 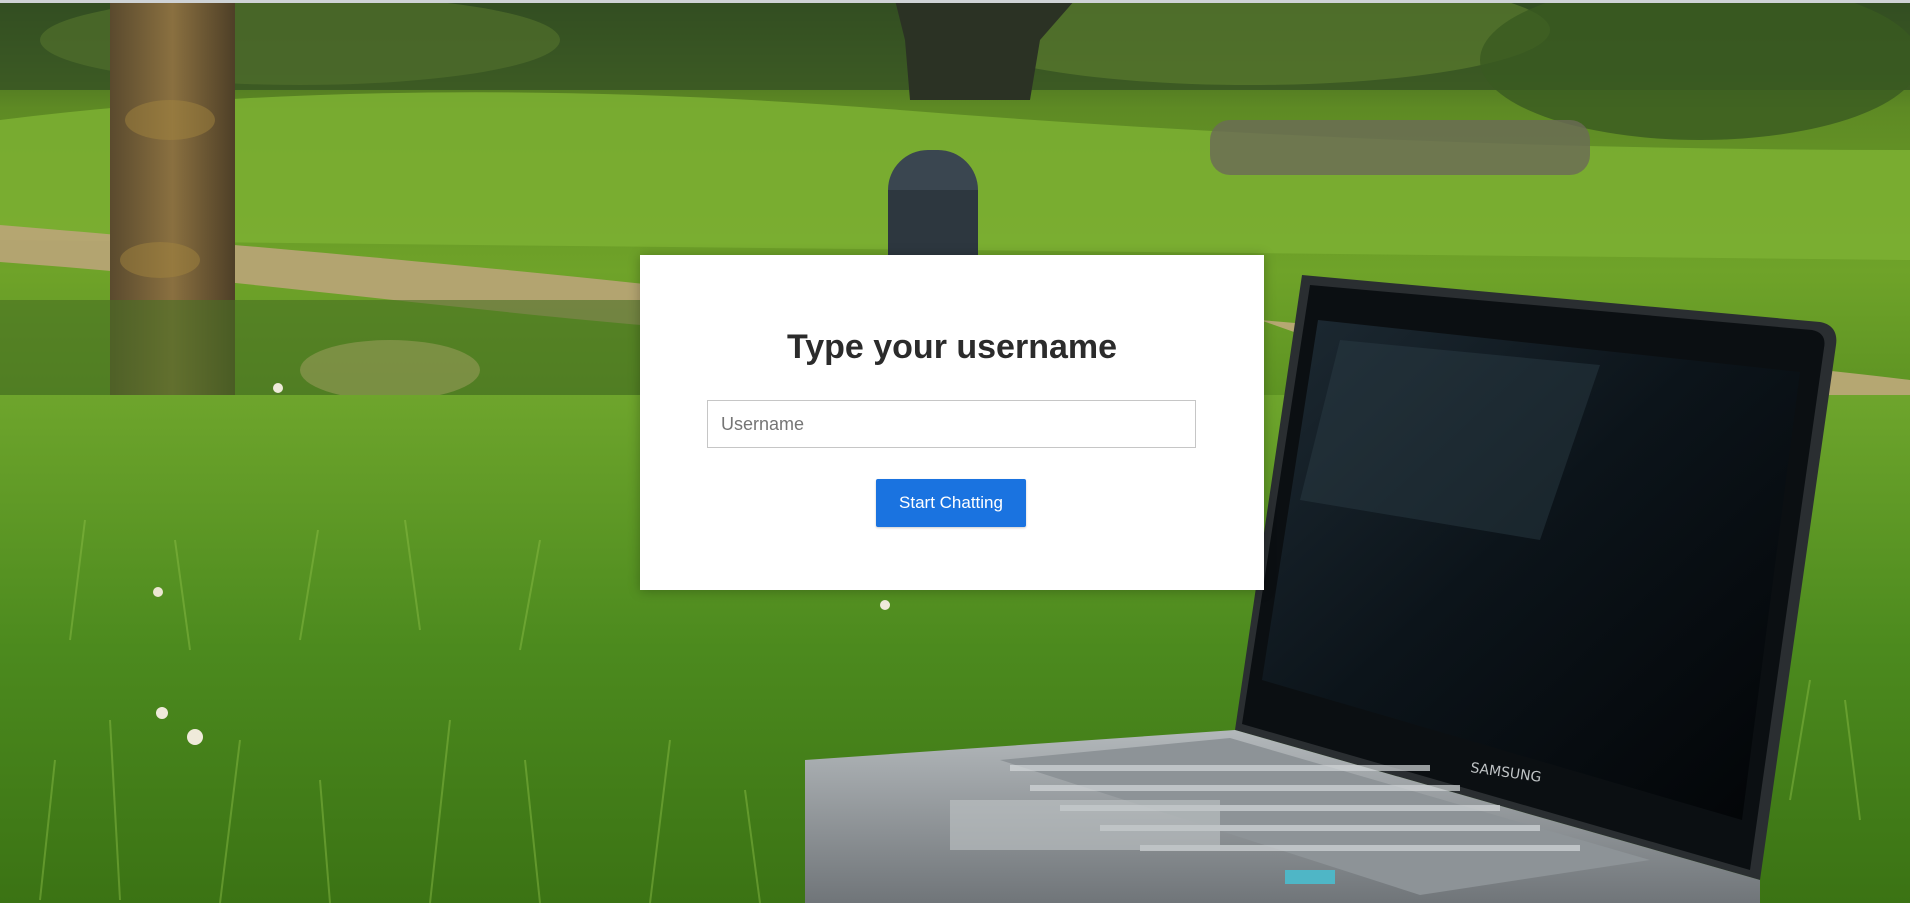 I want to click on login-card: Type your username Start Chatting, so click(x=952, y=422).